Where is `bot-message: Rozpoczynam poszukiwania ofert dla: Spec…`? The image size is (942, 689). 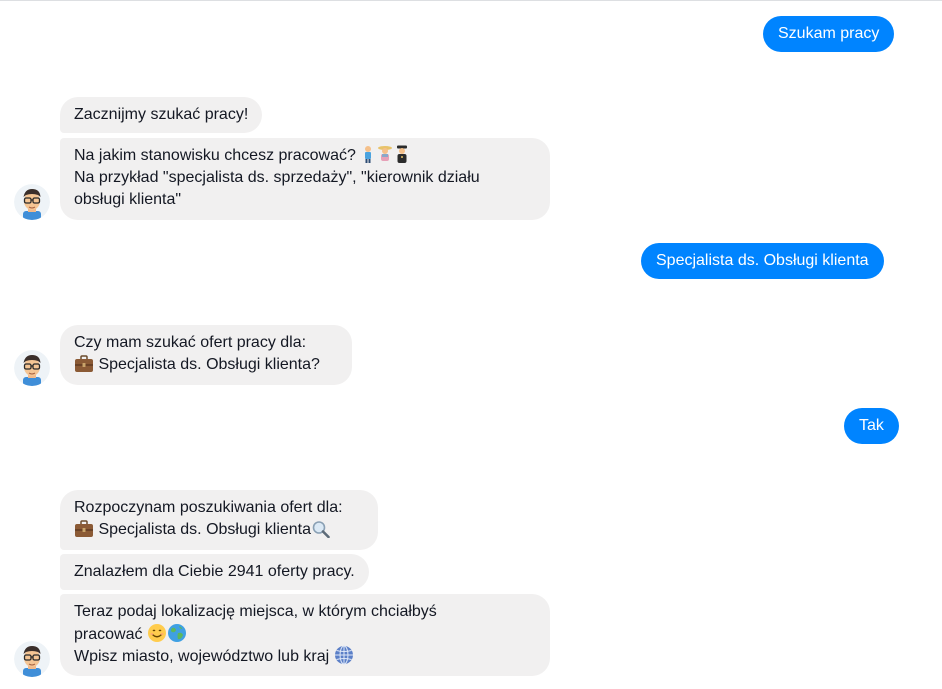
bot-message: Rozpoczynam poszukiwania ofert dla: Spec… is located at coordinates (219, 520).